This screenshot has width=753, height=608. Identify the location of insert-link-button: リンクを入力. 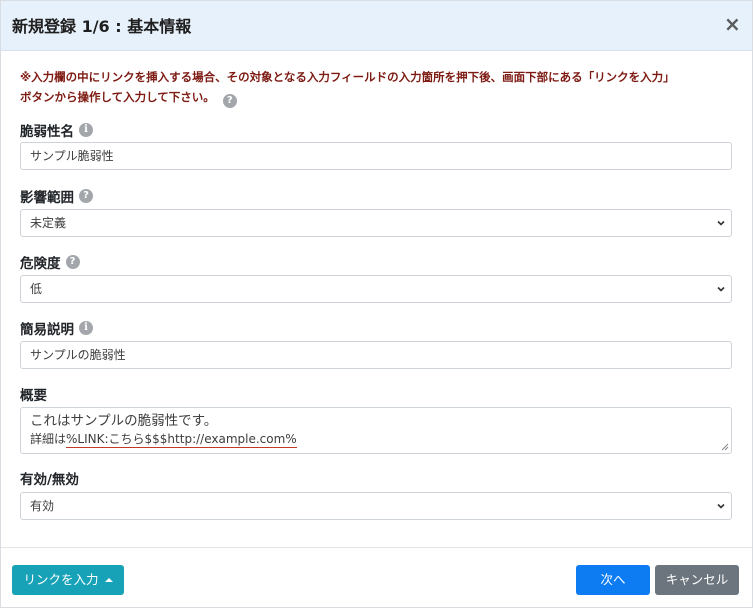
(68, 580).